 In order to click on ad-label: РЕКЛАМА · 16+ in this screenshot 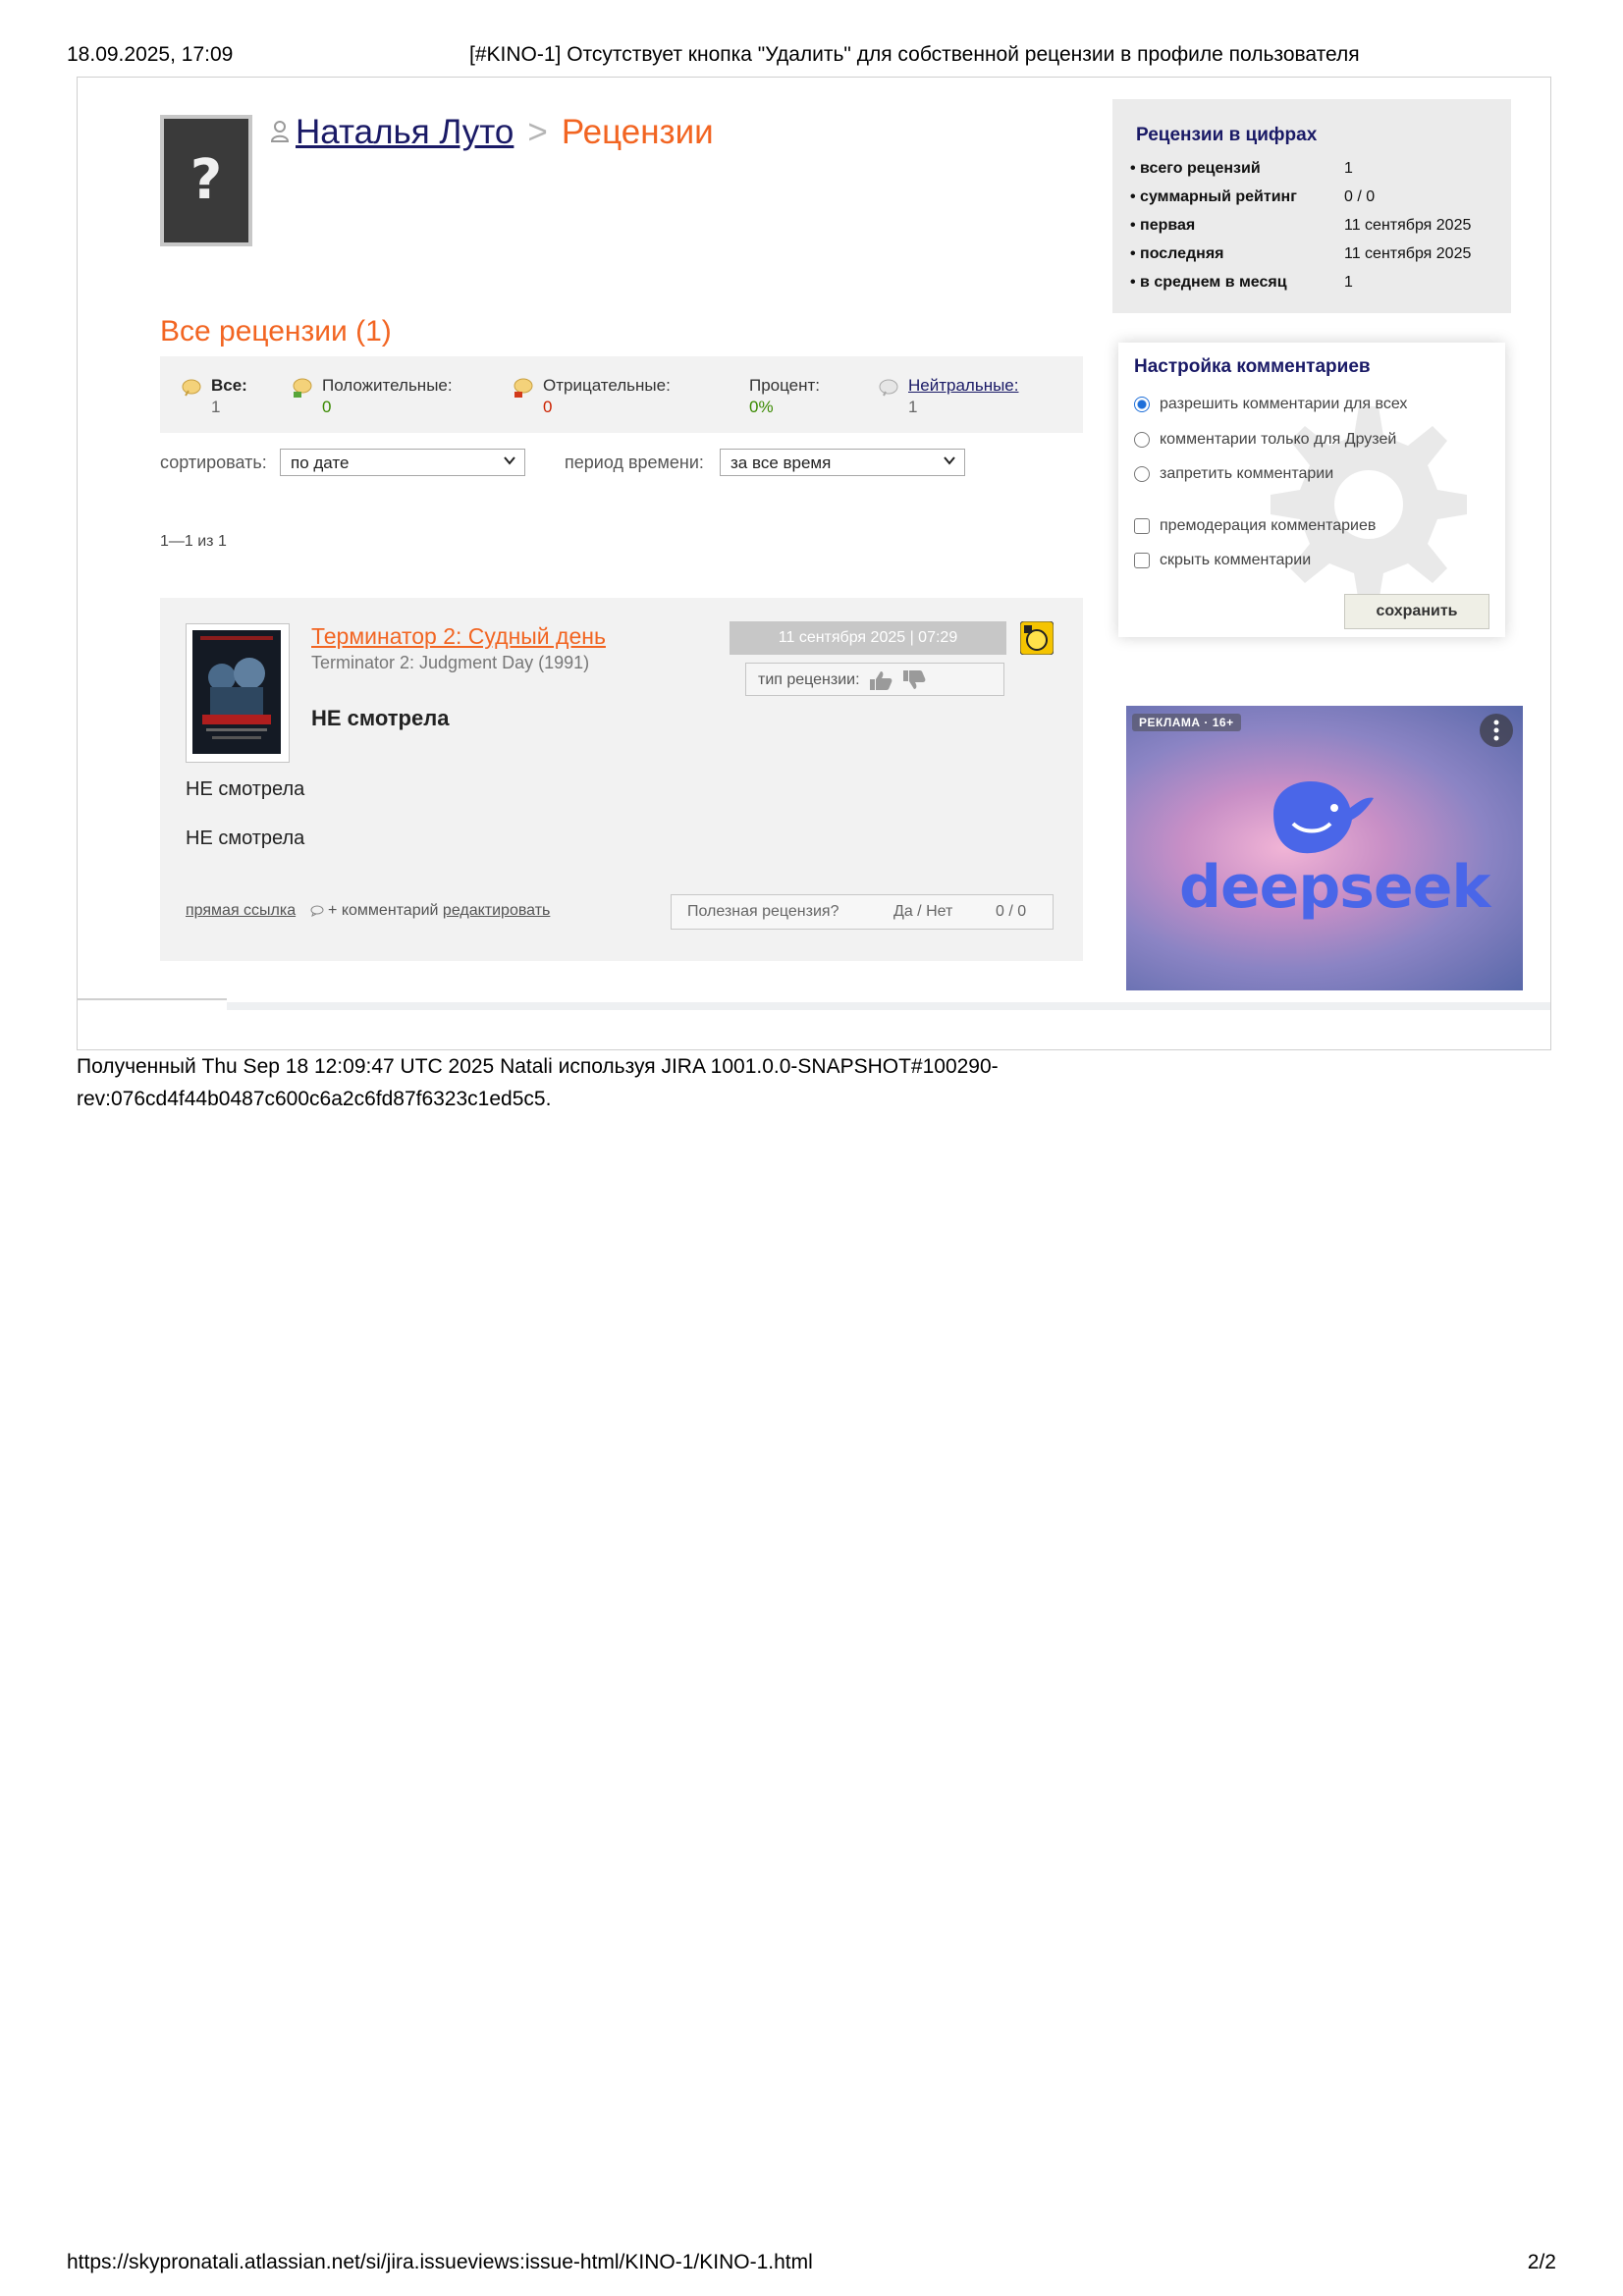, I will do `click(1186, 723)`.